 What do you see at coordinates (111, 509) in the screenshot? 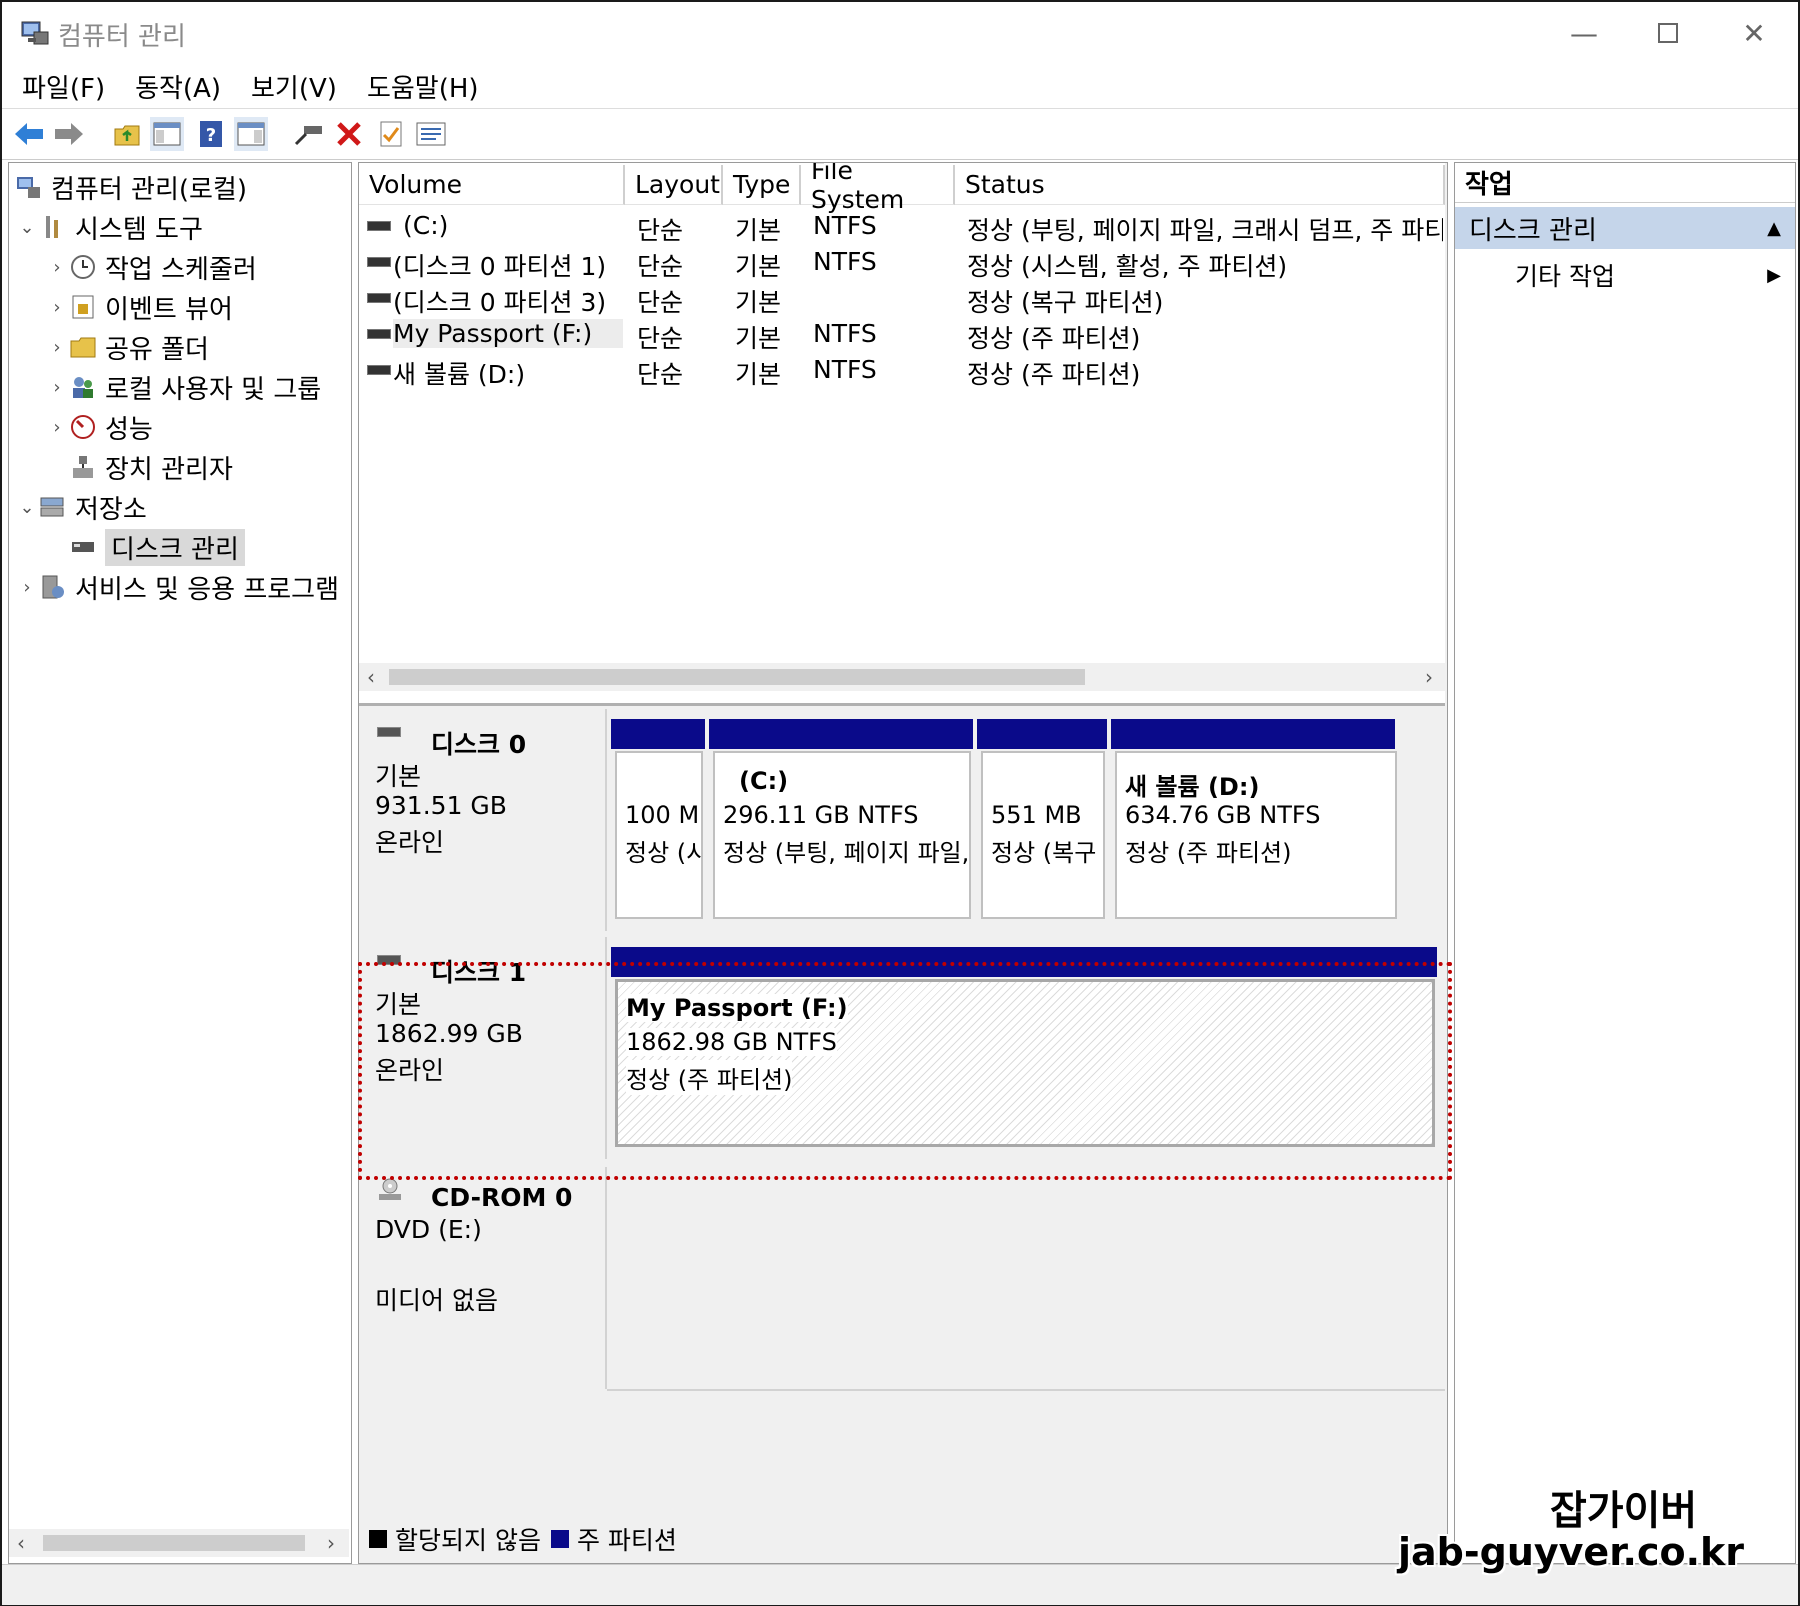
I see `tree-label: 저장소` at bounding box center [111, 509].